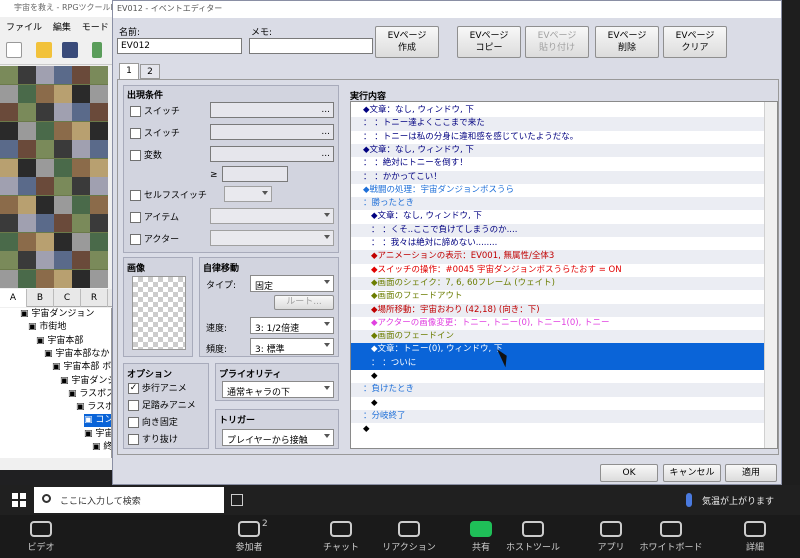  I want to click on zoom-item-reaction: リアクション, so click(409, 536).